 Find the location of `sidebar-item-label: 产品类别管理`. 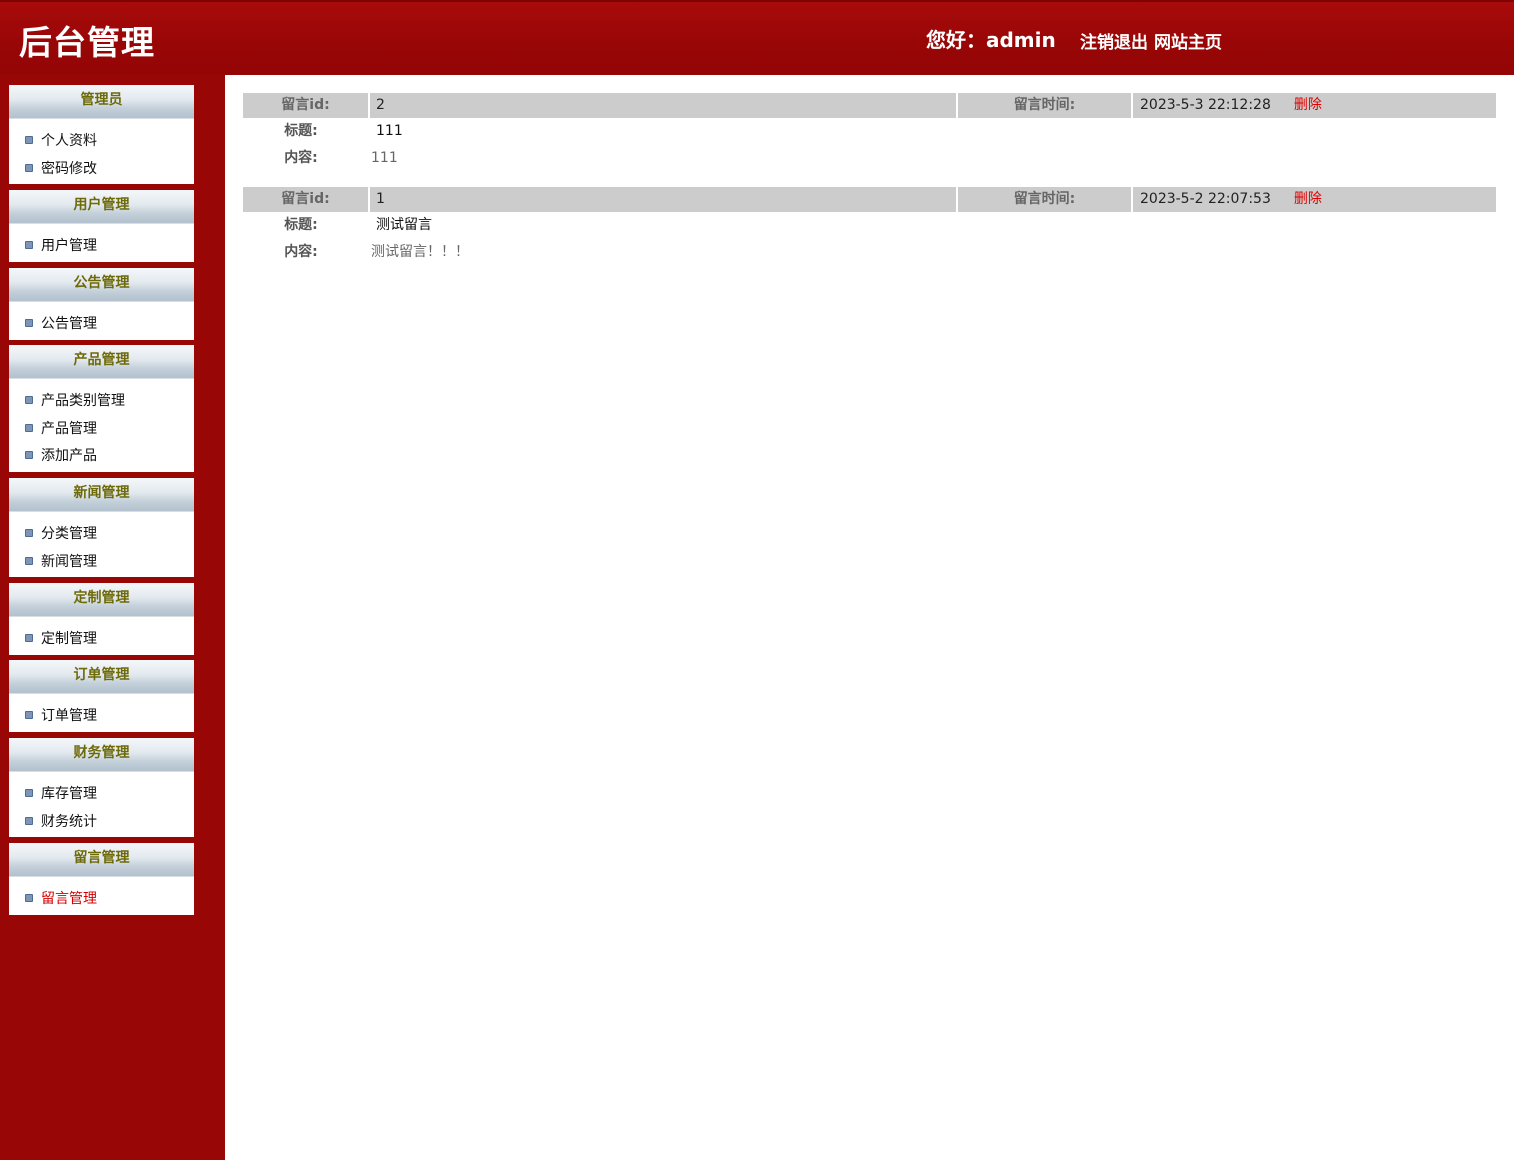

sidebar-item-label: 产品类别管理 is located at coordinates (83, 401).